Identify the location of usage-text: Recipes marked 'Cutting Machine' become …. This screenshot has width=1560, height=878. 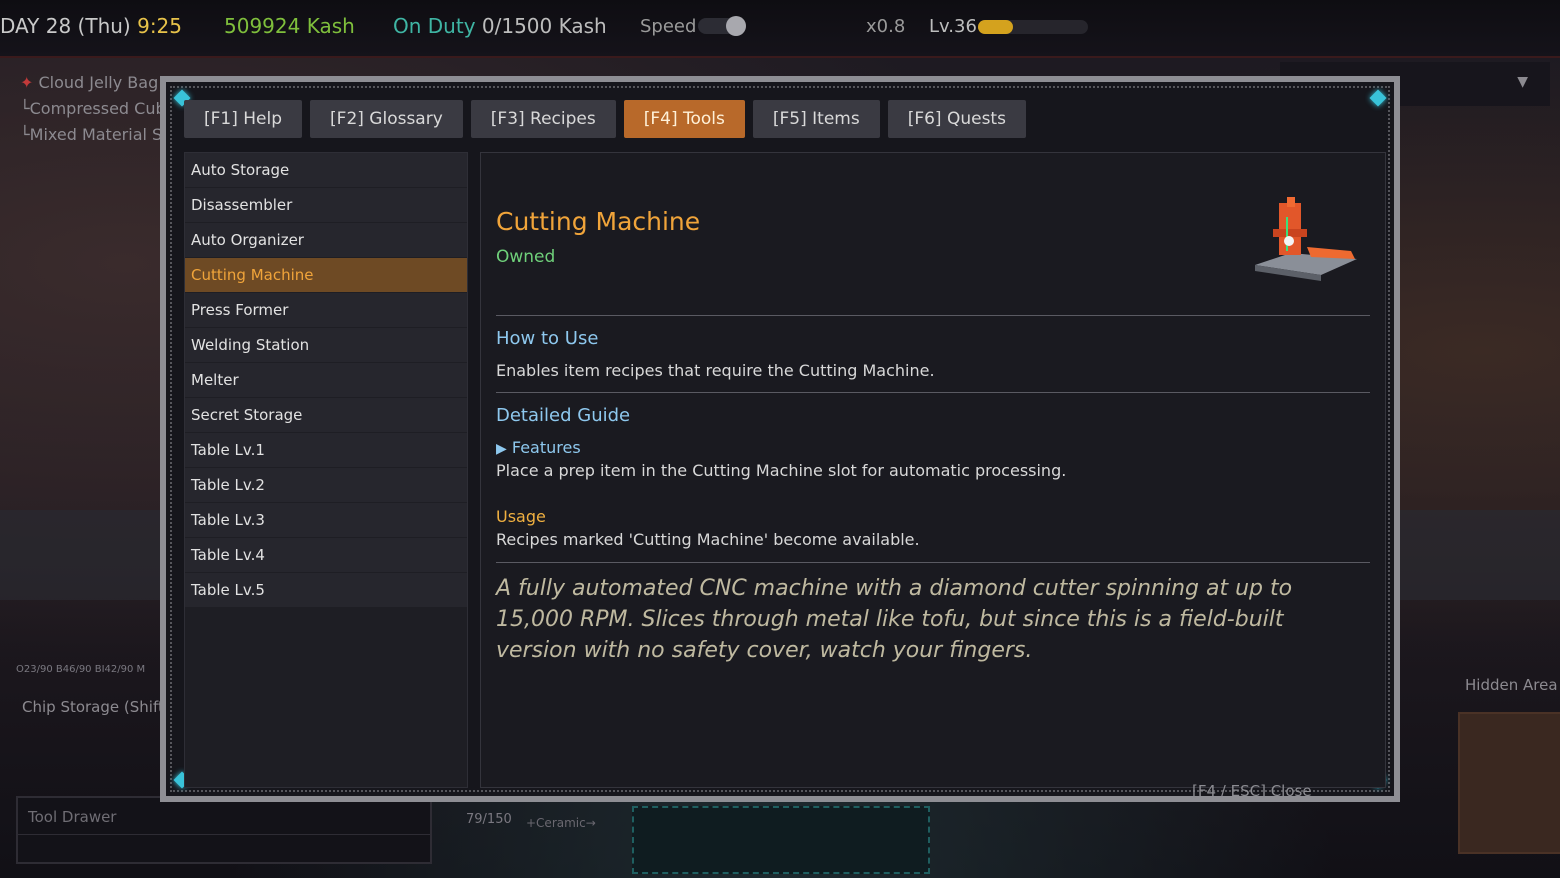
(708, 539).